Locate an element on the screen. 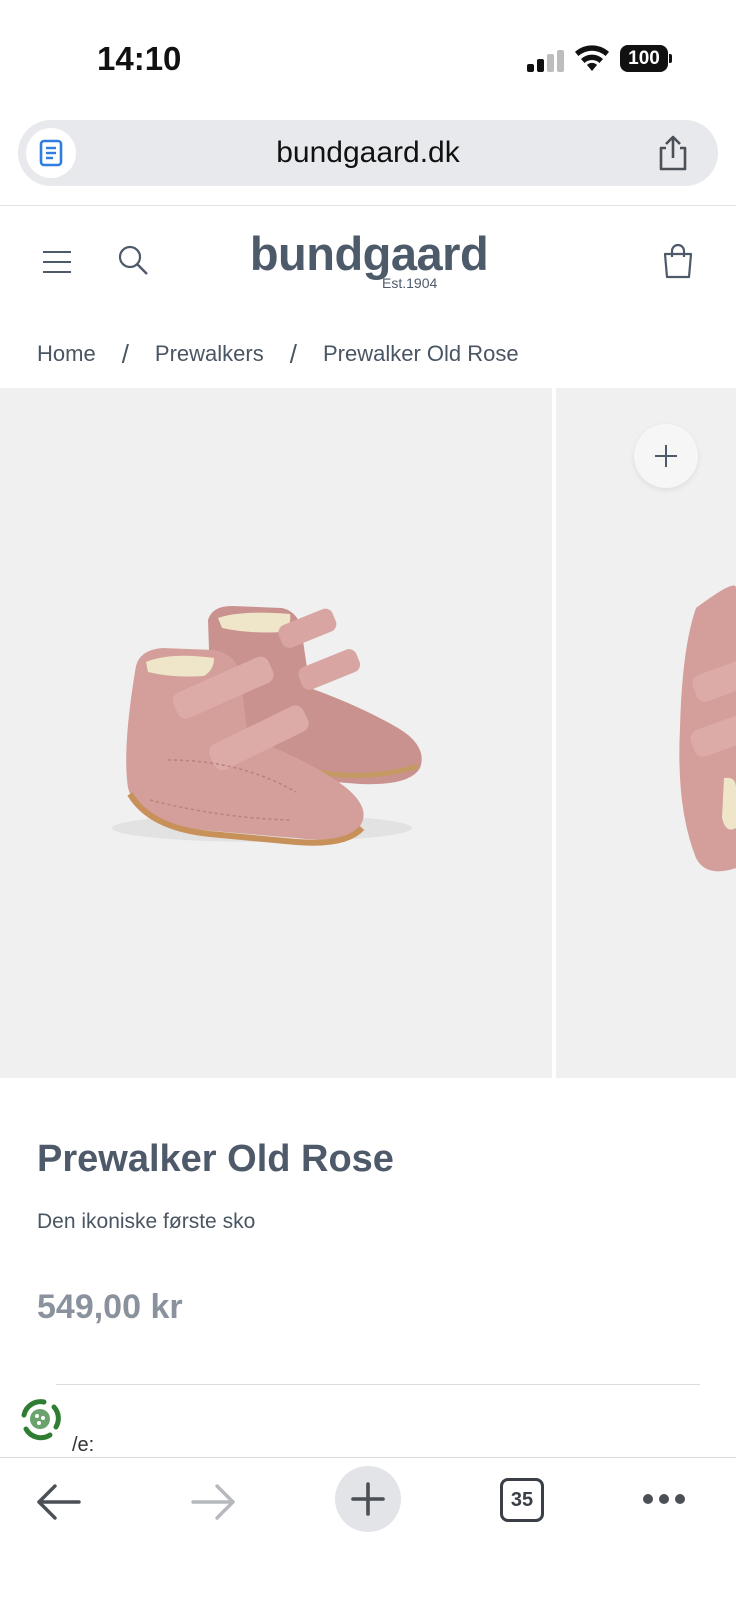 The width and height of the screenshot is (736, 1600). new-tab-button is located at coordinates (368, 1499).